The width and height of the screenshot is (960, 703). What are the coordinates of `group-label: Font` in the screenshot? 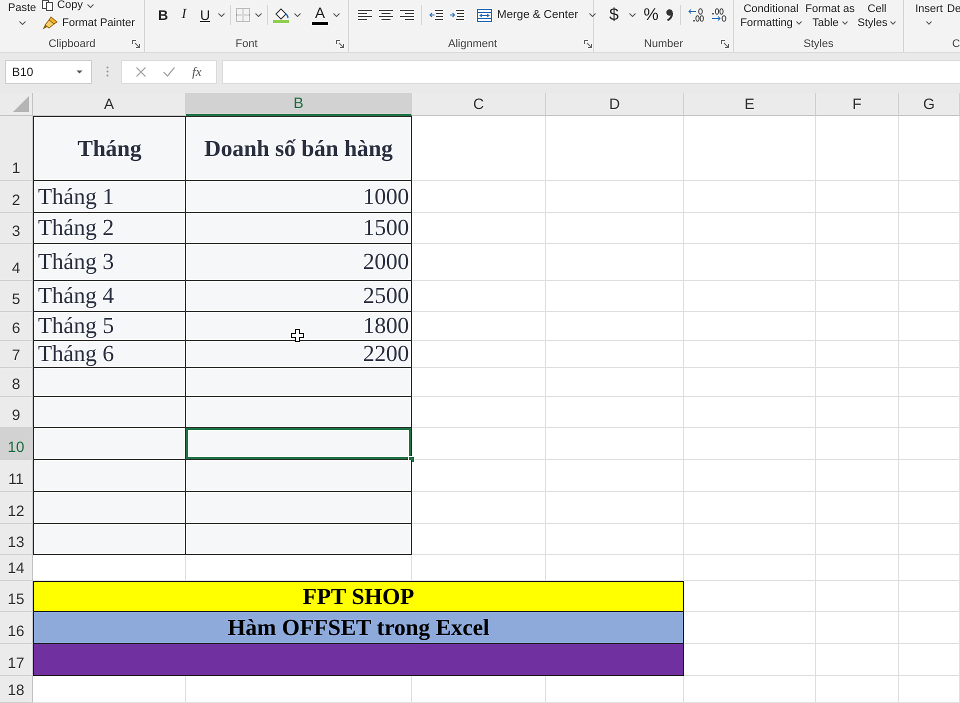 It's located at (246, 44).